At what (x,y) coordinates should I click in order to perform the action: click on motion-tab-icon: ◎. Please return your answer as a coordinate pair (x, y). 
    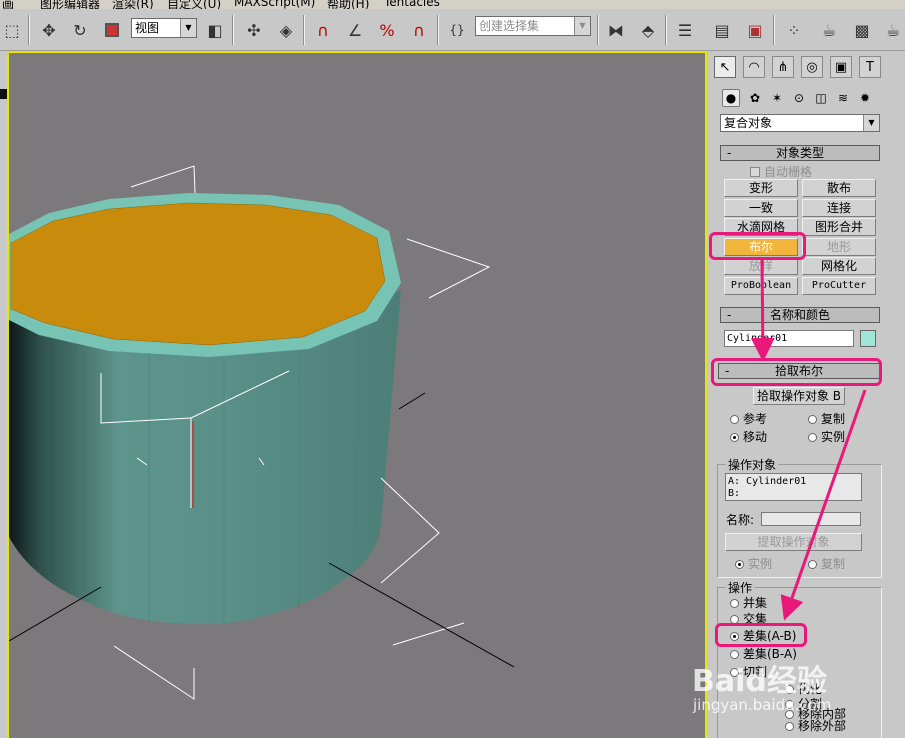
    Looking at the image, I should click on (812, 67).